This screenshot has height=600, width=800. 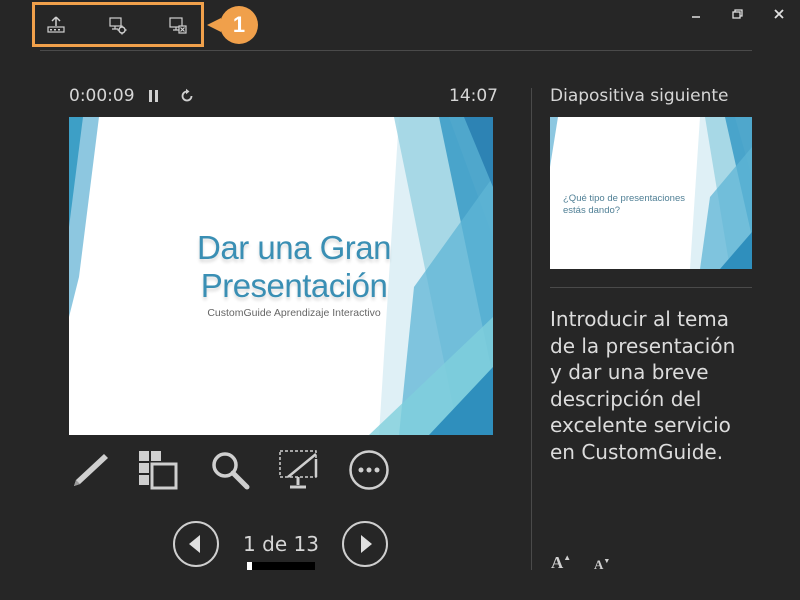 I want to click on chevron-left-icon, so click(x=194, y=544).